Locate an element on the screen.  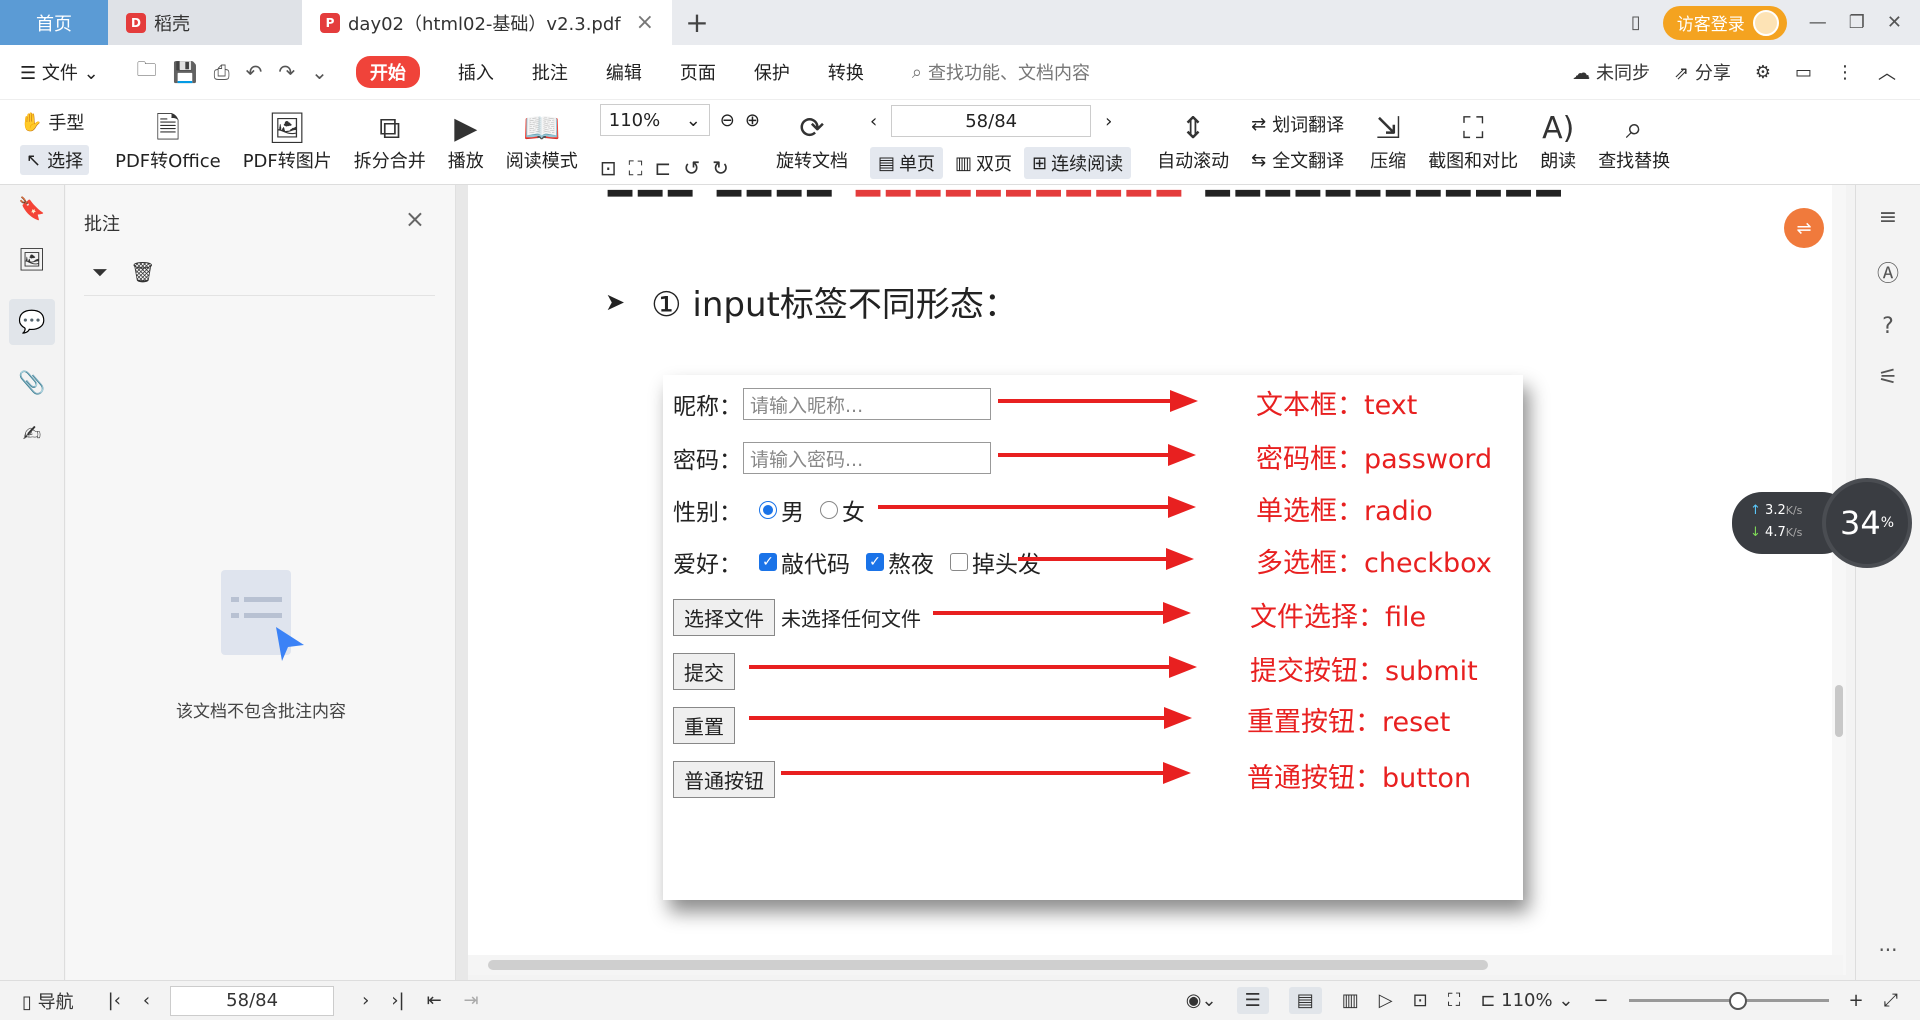
screenshot-compare-button: ⛶ 截图和对比 is located at coordinates (1473, 142).